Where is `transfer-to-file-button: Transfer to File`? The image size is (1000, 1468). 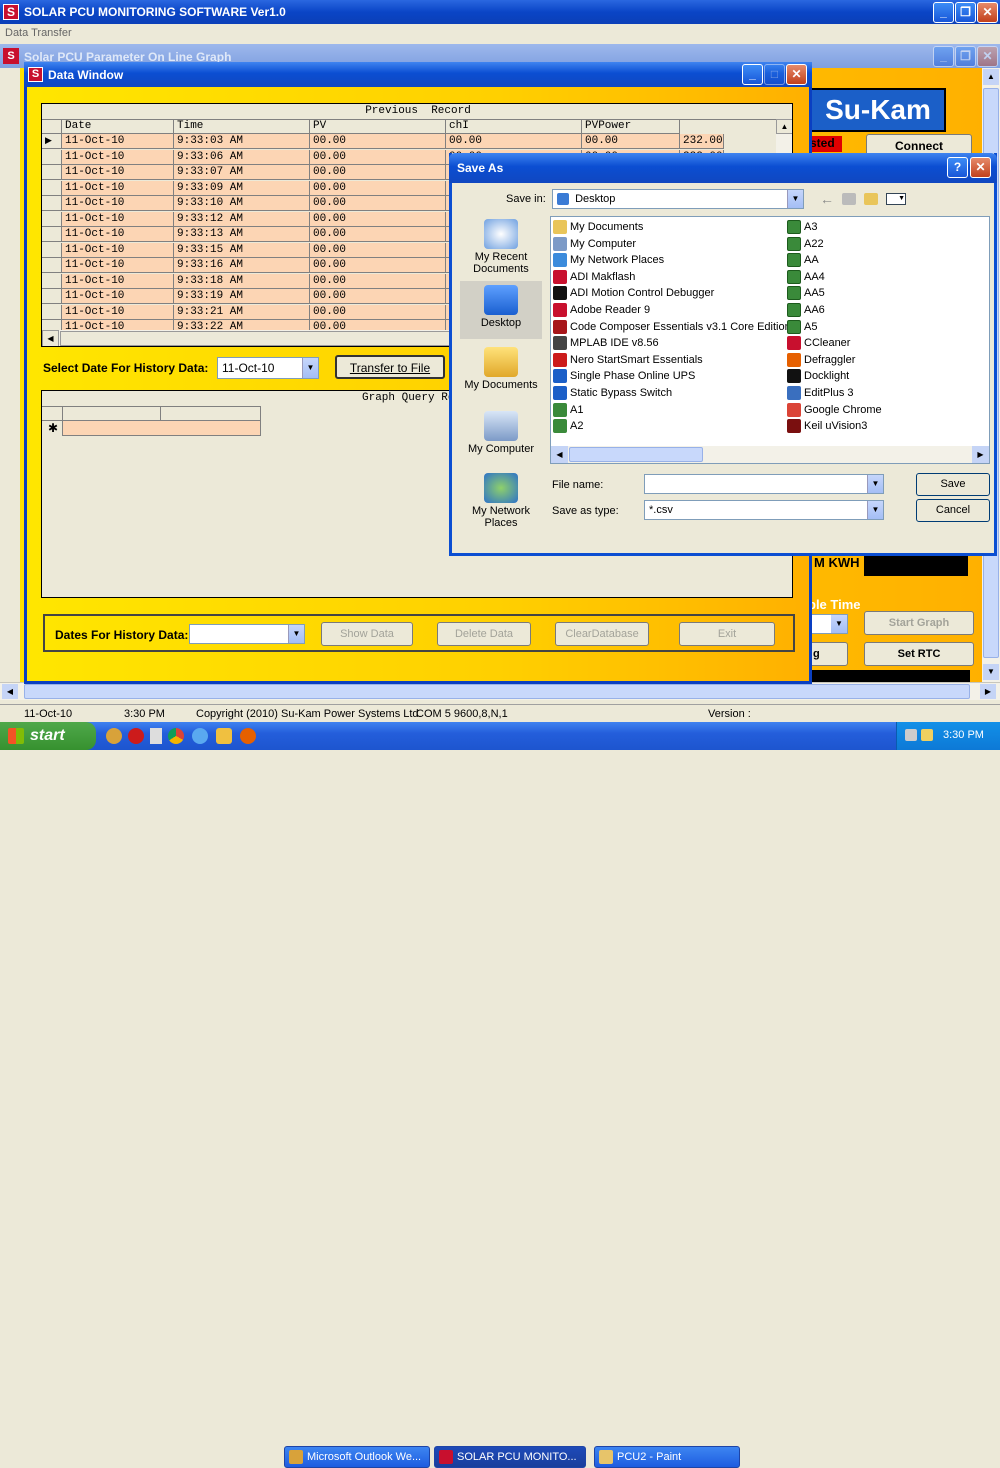 transfer-to-file-button: Transfer to File is located at coordinates (390, 367).